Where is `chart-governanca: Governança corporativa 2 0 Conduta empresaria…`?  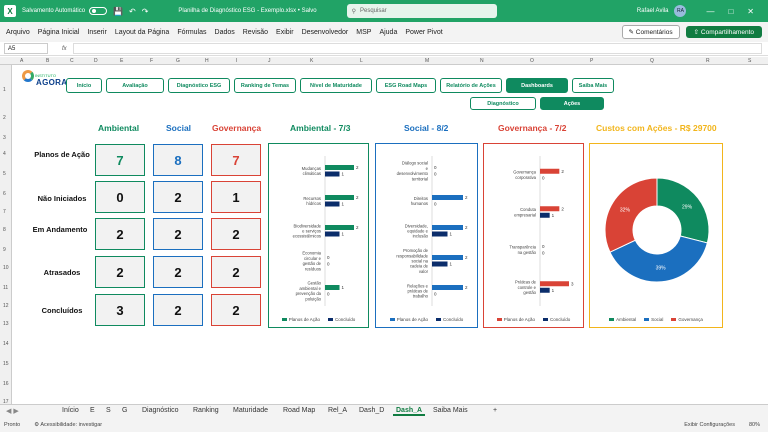 chart-governanca: Governança corporativa 2 0 Conduta empresaria… is located at coordinates (533, 235).